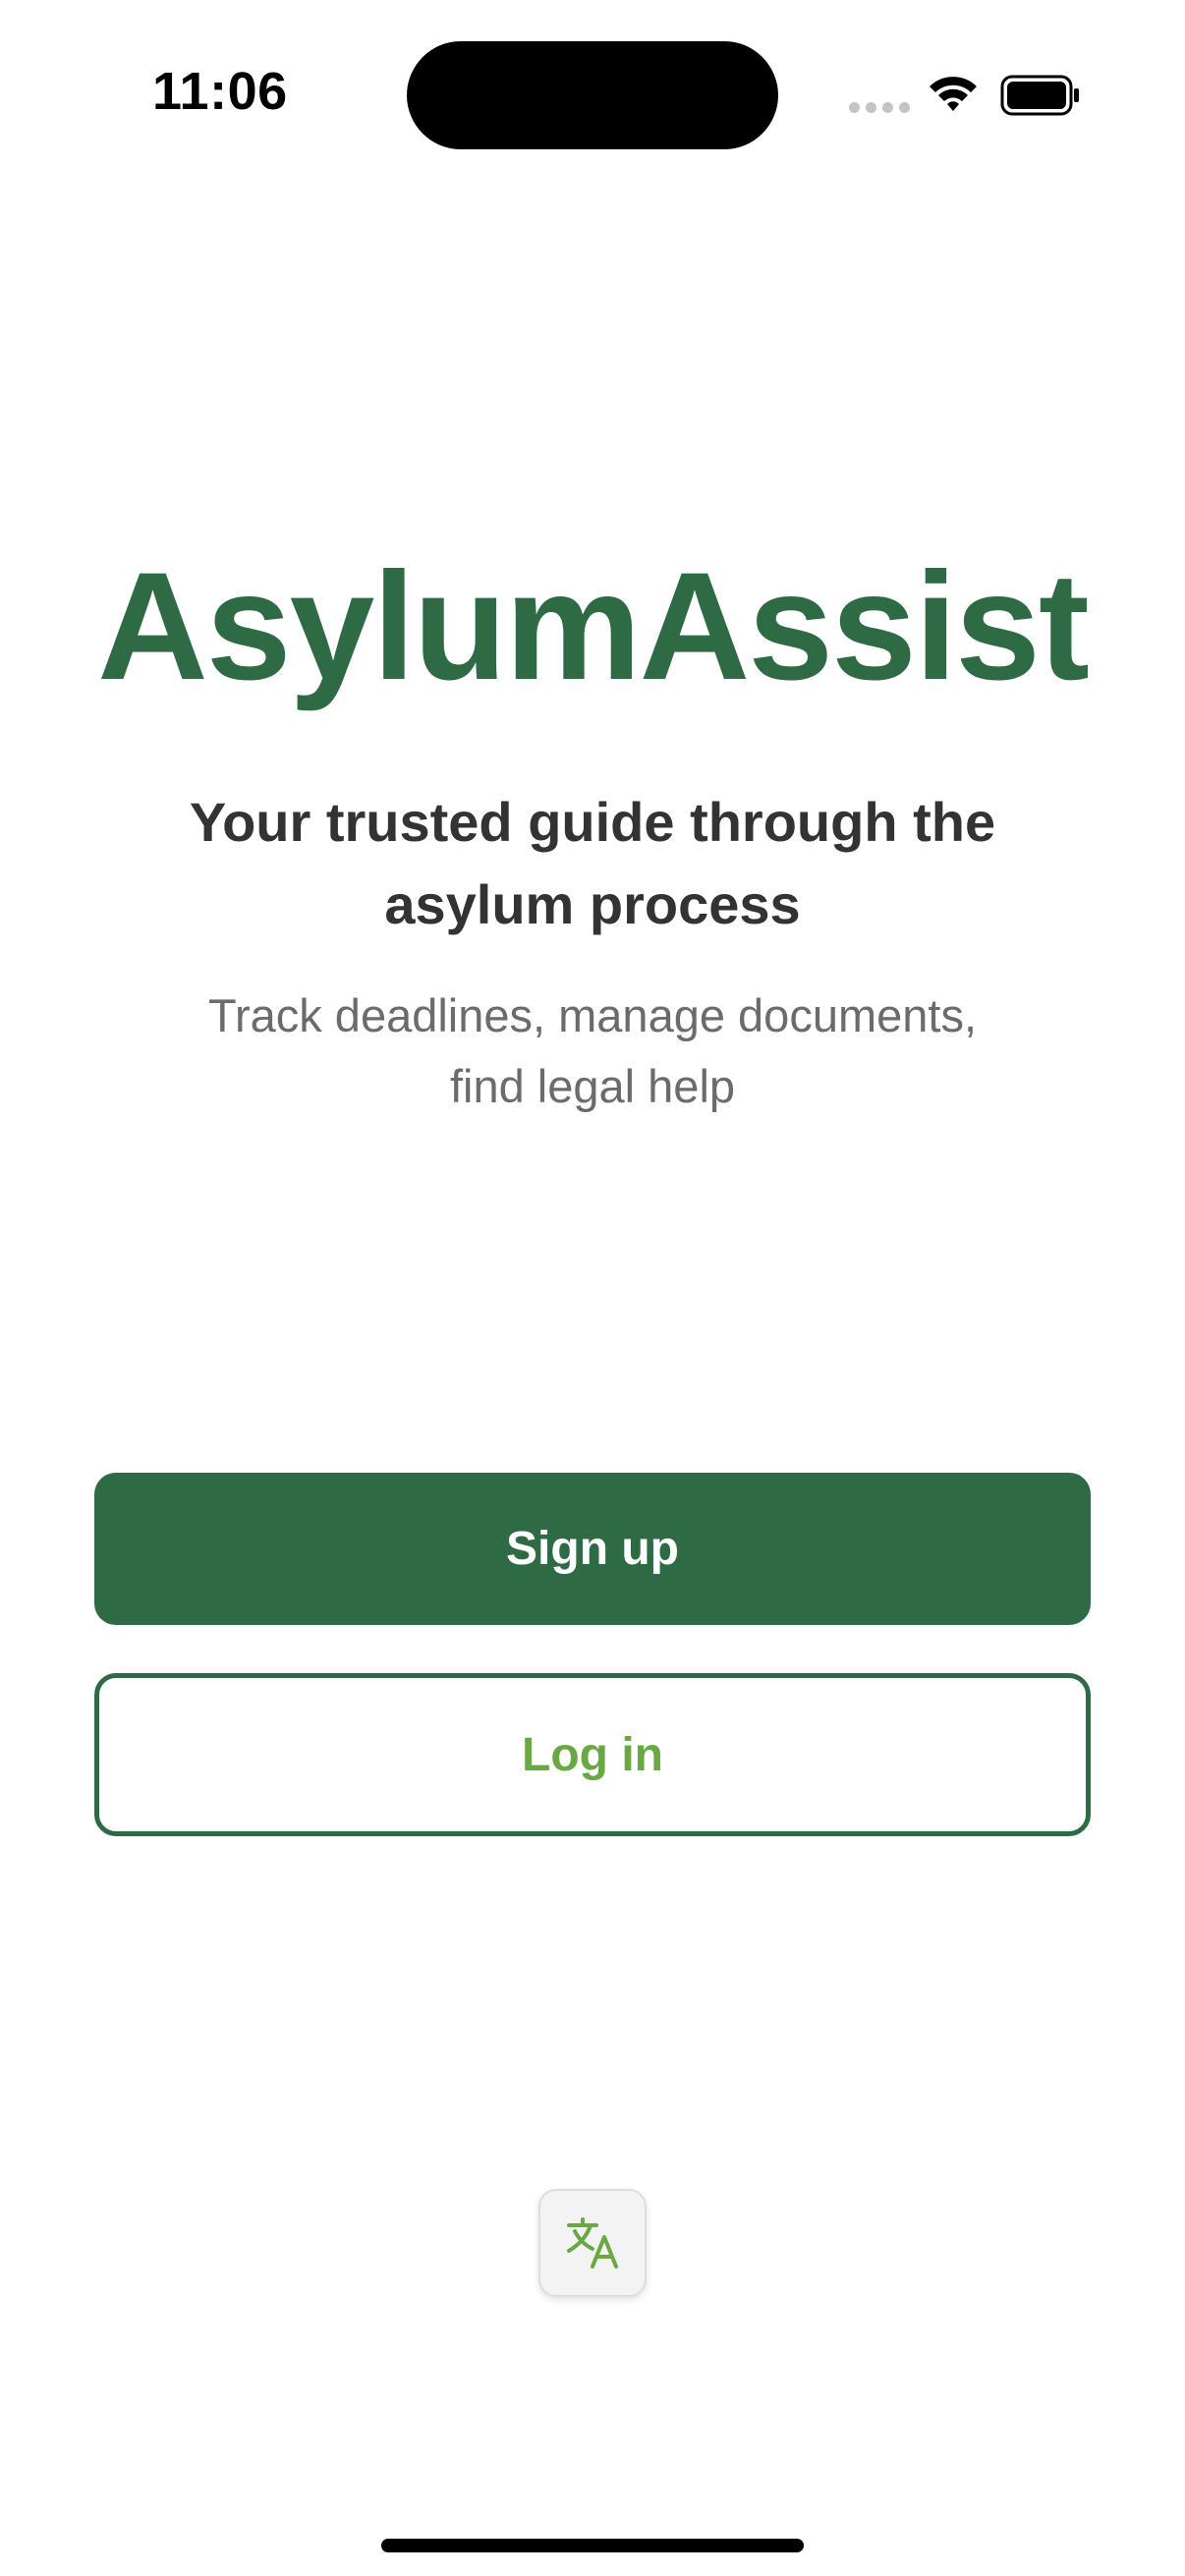  What do you see at coordinates (1040, 95) in the screenshot?
I see `battery-icon` at bounding box center [1040, 95].